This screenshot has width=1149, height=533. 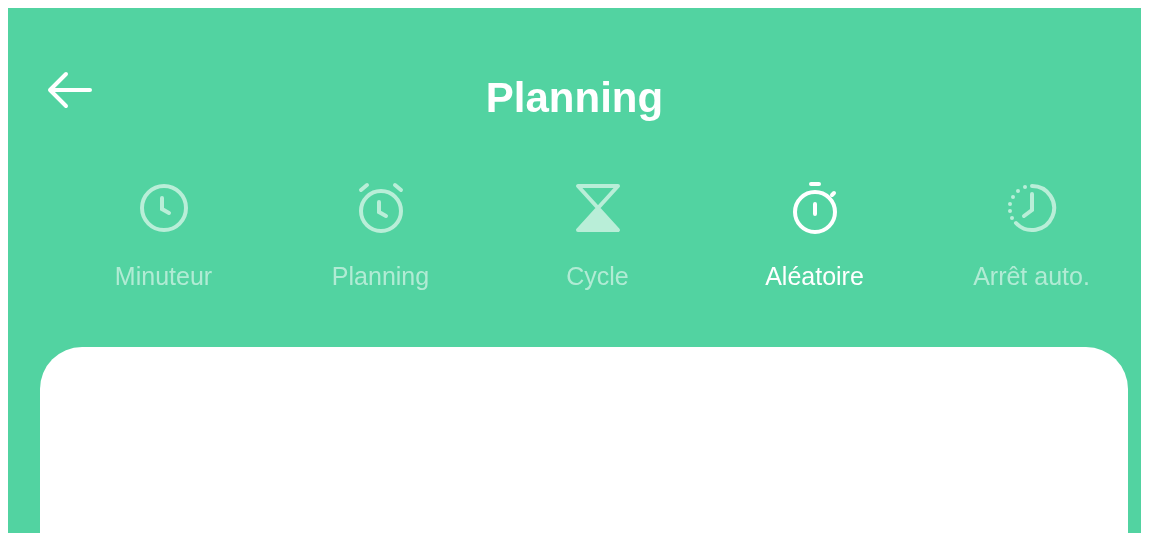 What do you see at coordinates (1031, 236) in the screenshot?
I see `mode-tab: Arrêt auto.` at bounding box center [1031, 236].